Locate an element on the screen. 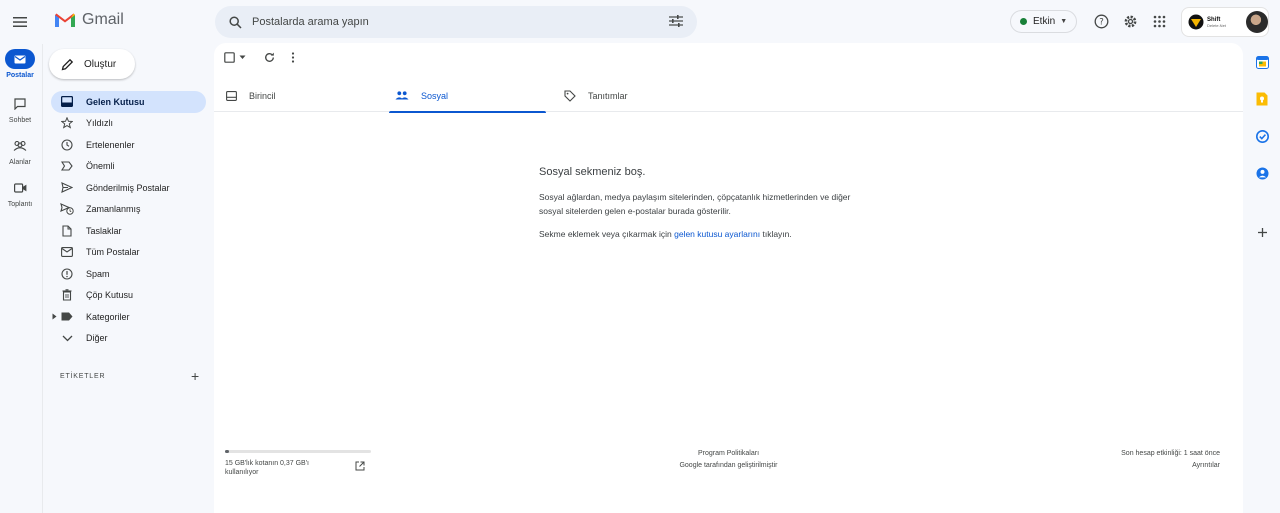  category-tabs: Birincil Sosyal Tanıtımlar is located at coordinates (728, 96).